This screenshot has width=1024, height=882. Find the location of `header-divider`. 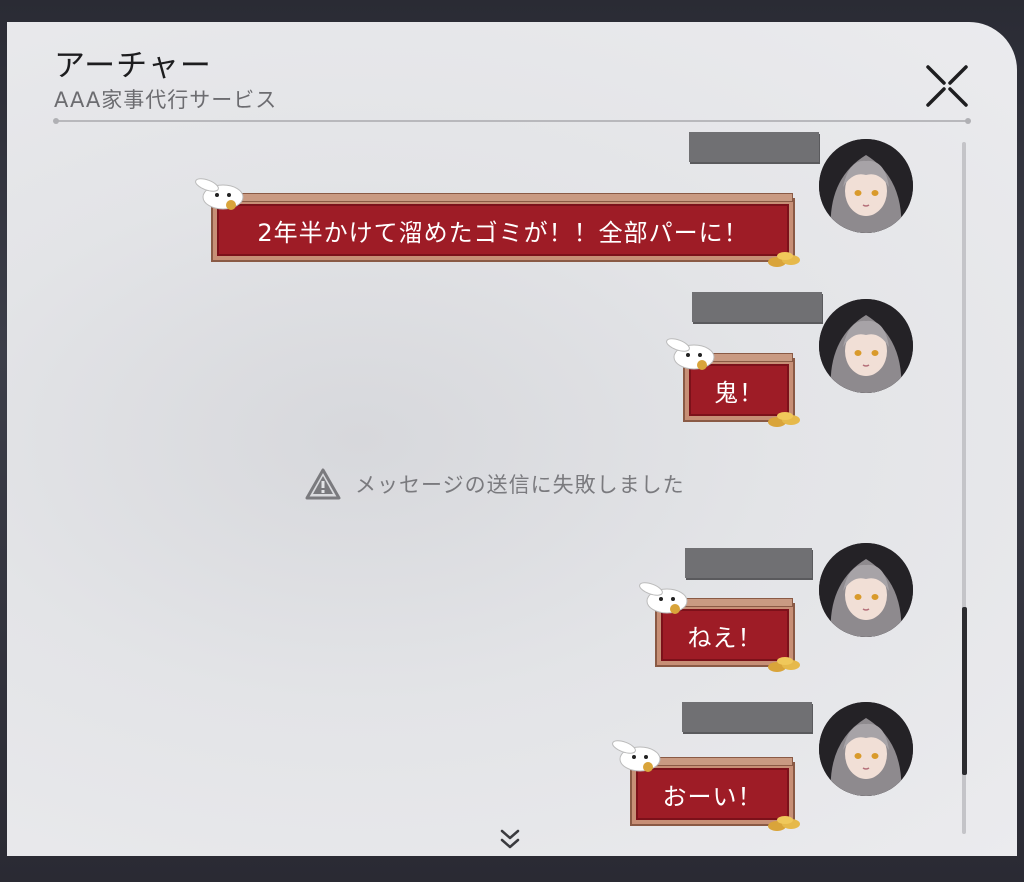

header-divider is located at coordinates (512, 121).